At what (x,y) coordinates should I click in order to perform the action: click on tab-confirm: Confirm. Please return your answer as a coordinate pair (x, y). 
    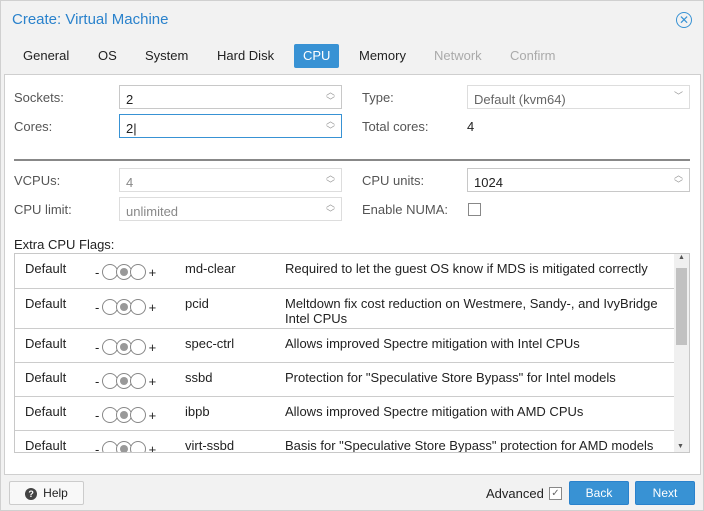
    Looking at the image, I should click on (533, 55).